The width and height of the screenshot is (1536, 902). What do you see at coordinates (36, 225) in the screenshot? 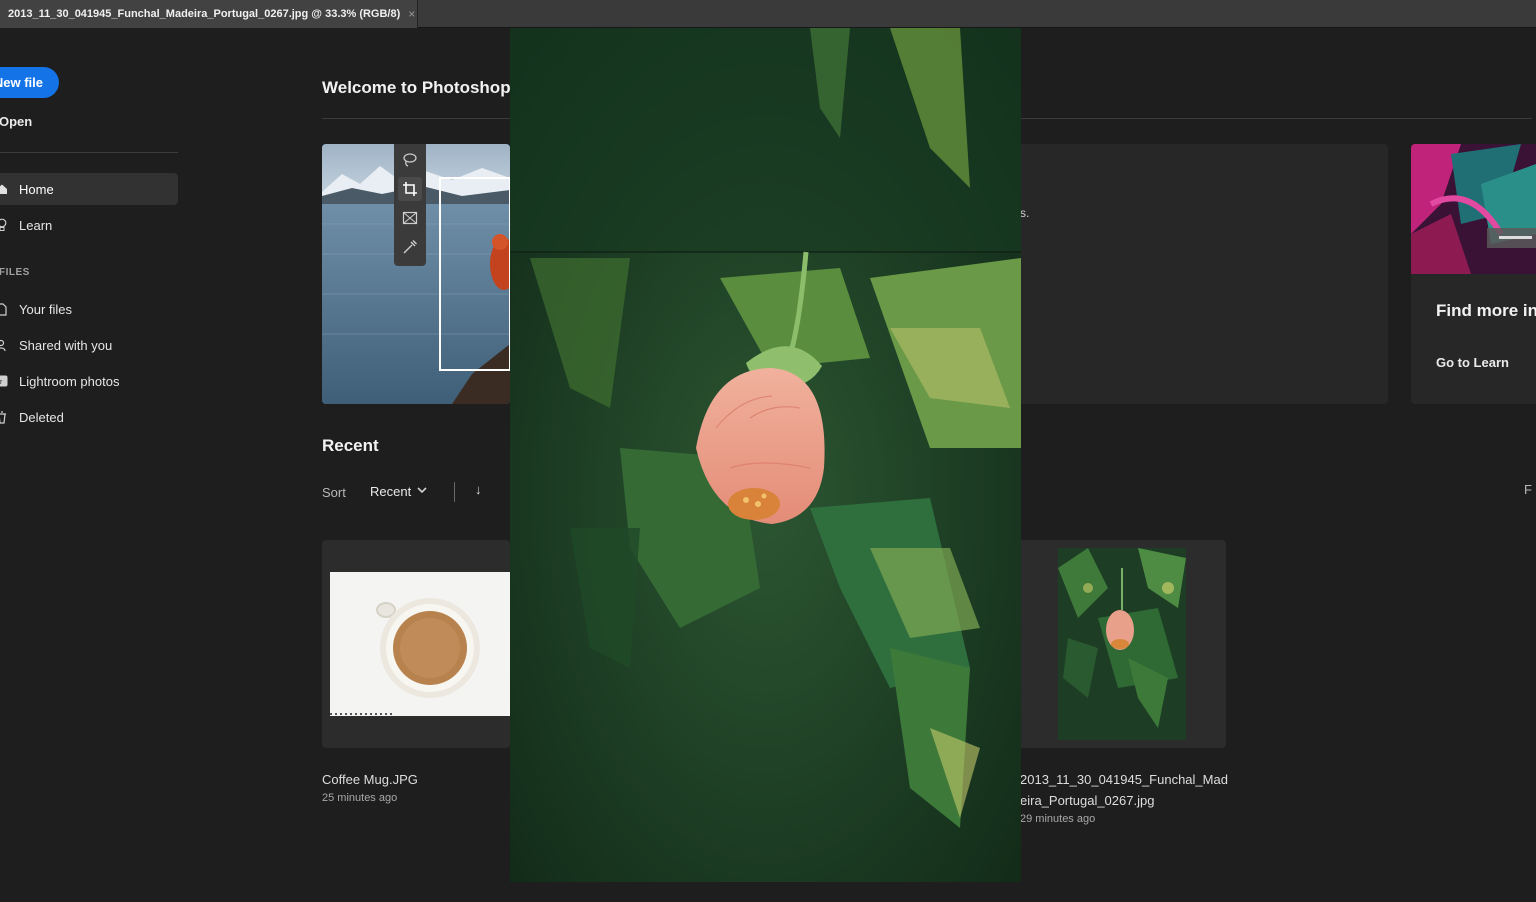
I see `sidebar-item-label: Learn` at bounding box center [36, 225].